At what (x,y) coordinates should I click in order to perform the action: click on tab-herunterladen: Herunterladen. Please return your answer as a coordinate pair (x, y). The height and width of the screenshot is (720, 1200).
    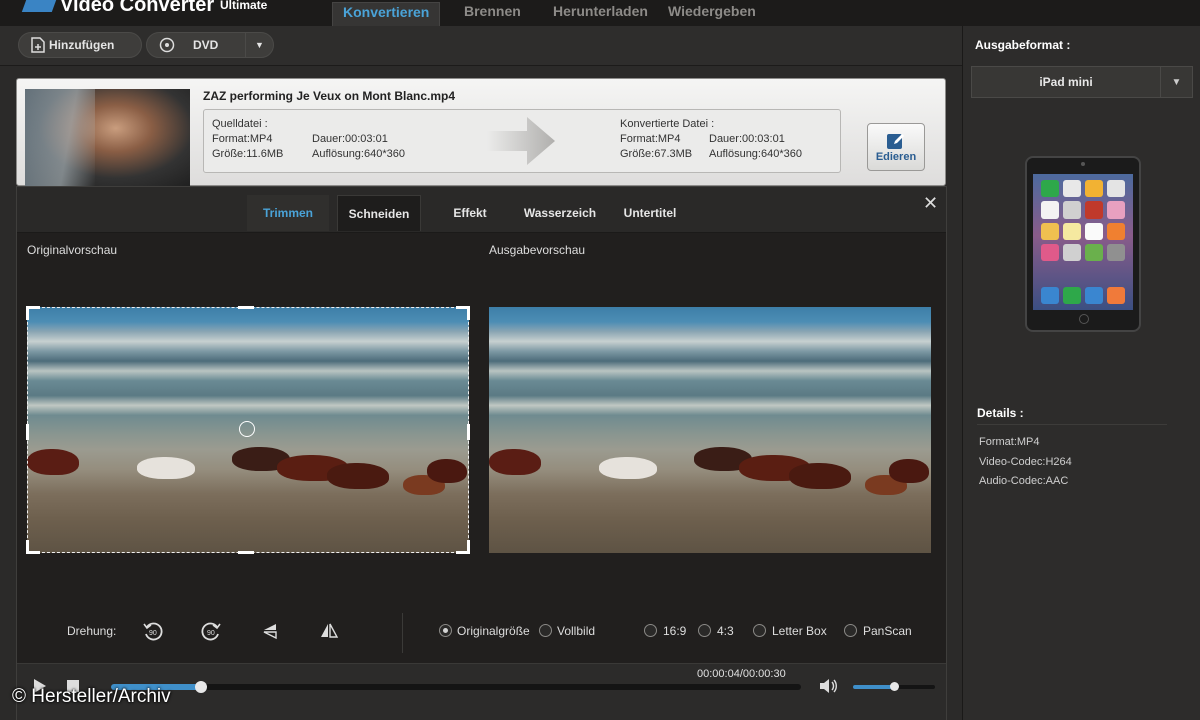
    Looking at the image, I should click on (600, 14).